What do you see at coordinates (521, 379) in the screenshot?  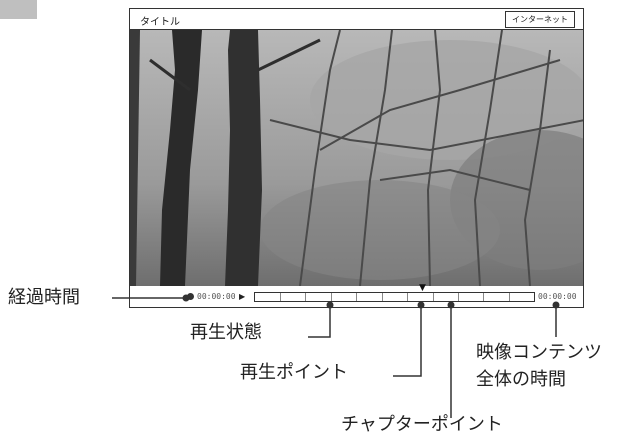 I see `callout-total-time-line2: 全体の時間` at bounding box center [521, 379].